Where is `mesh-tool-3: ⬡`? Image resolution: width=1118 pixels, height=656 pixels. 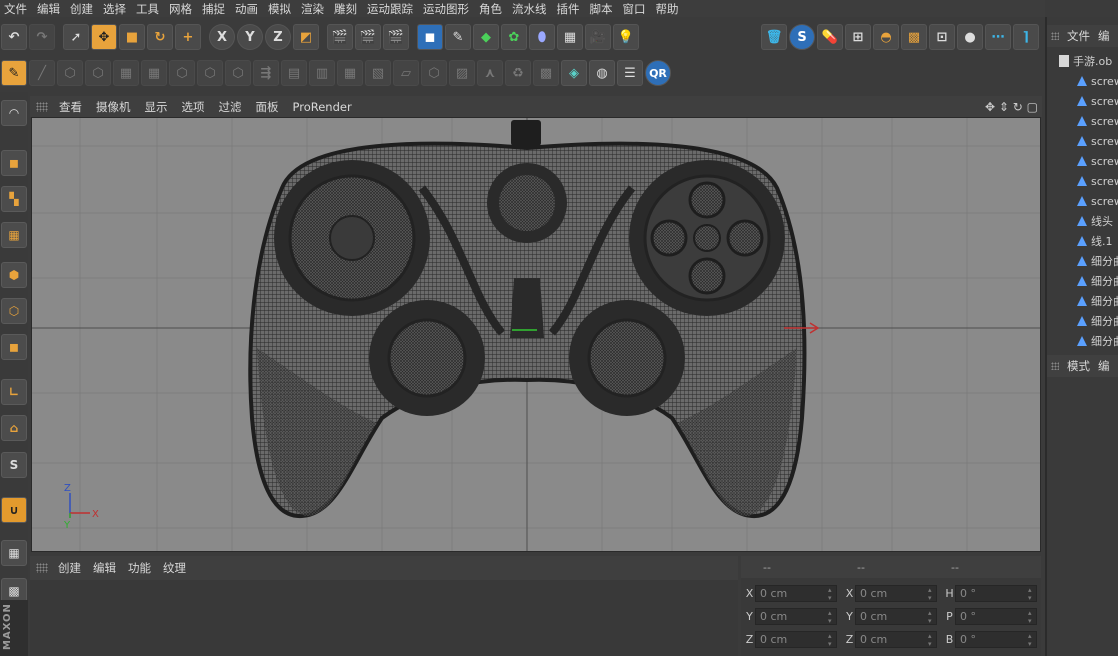
mesh-tool-3: ⬡ is located at coordinates (182, 73).